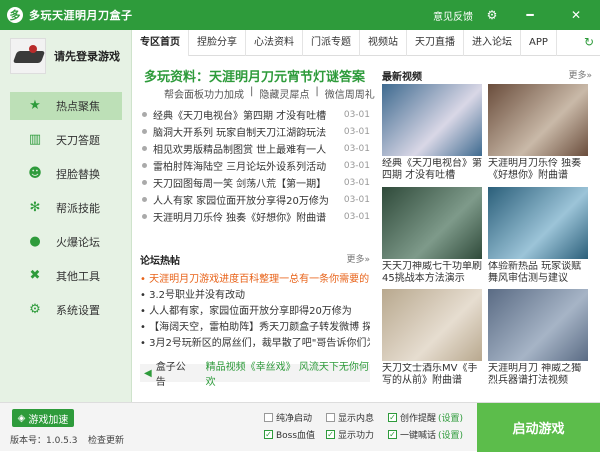 Image resolution: width=600 pixels, height=452 pixels. I want to click on option-show-inner: 显示内息, so click(350, 417).